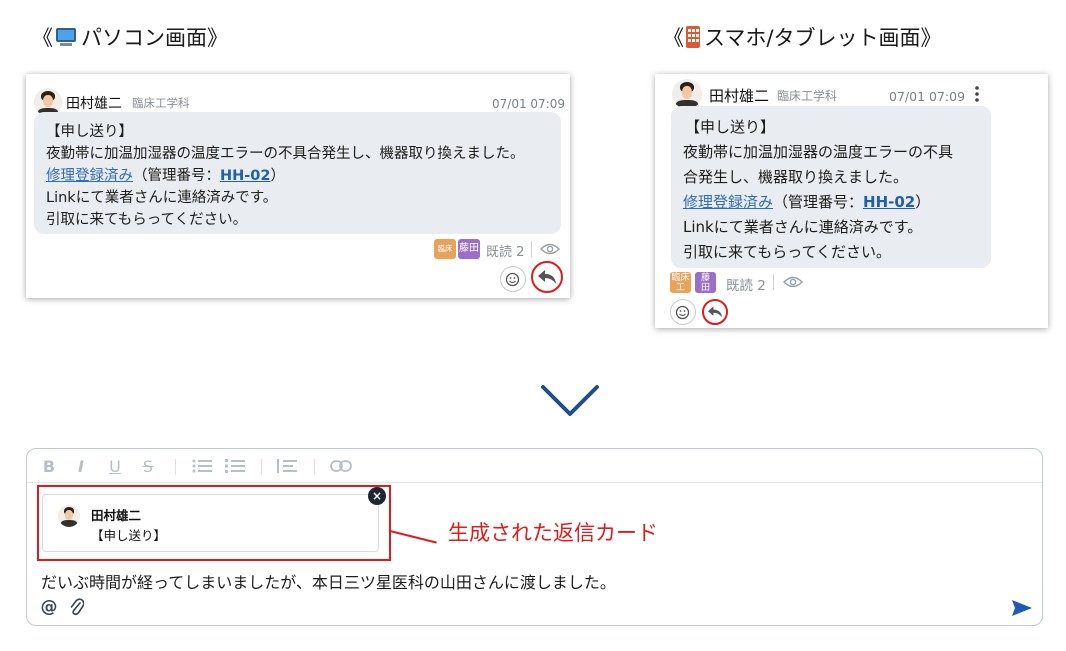 The image size is (1066, 651). What do you see at coordinates (287, 466) in the screenshot?
I see `quote-icon` at bounding box center [287, 466].